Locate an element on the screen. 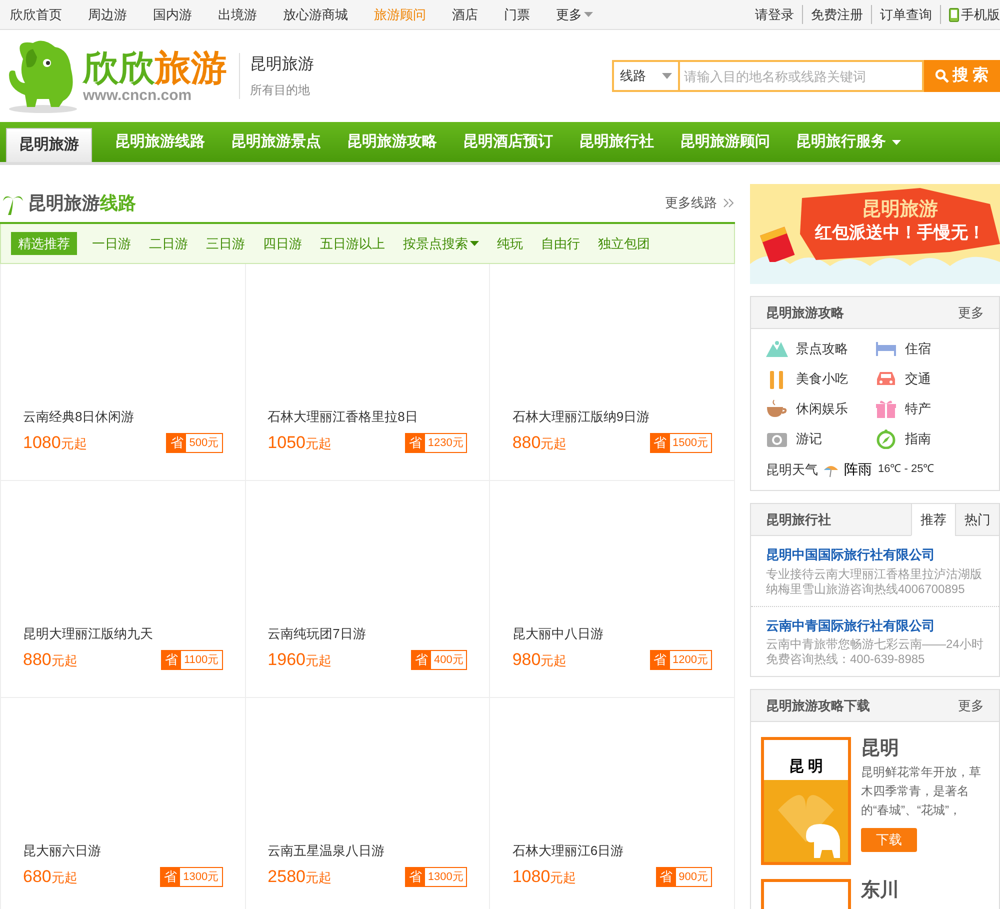 Image resolution: width=1000 pixels, height=909 pixels. savings-badge: 省 1200元 is located at coordinates (681, 660).